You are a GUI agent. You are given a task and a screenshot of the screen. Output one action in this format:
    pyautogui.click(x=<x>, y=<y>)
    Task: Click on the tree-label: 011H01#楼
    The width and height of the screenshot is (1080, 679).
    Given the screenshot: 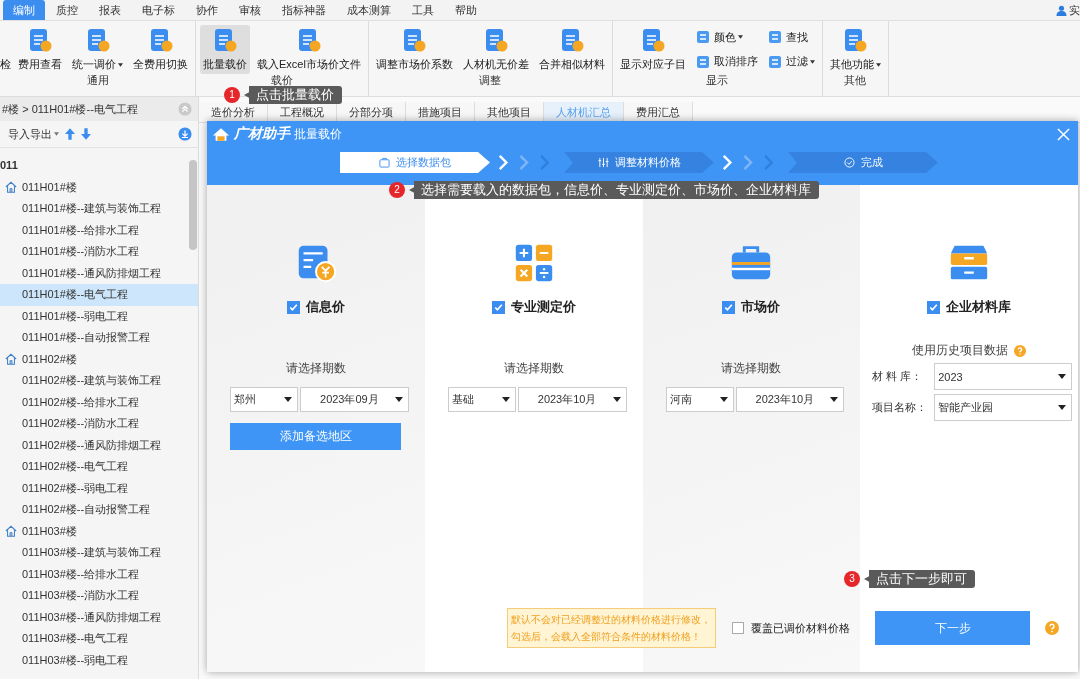 What is the action you would take?
    pyautogui.click(x=49, y=187)
    